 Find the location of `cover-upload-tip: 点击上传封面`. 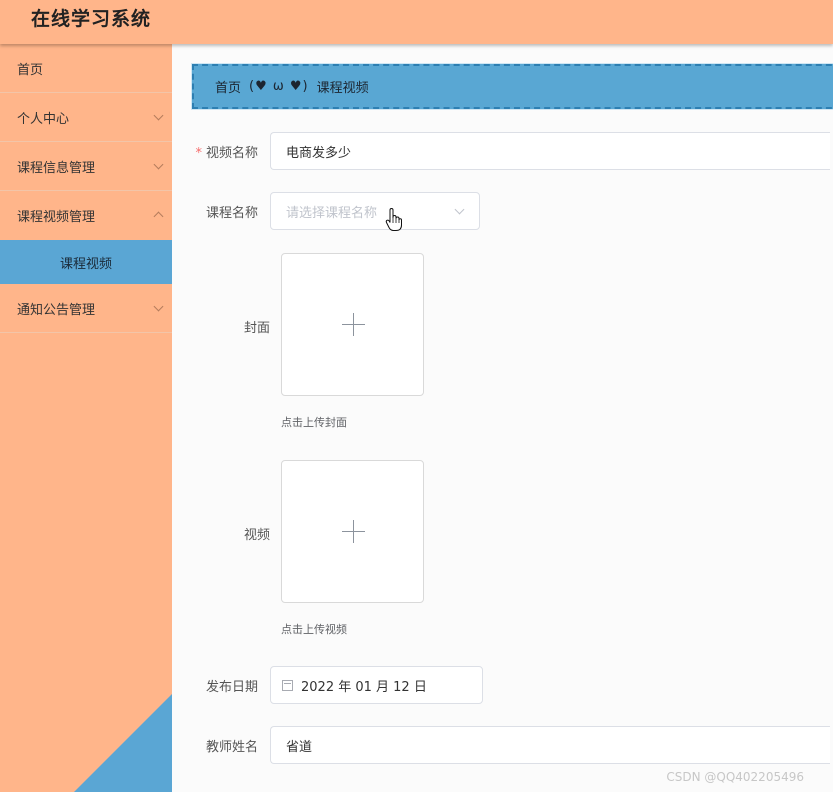

cover-upload-tip: 点击上传封面 is located at coordinates (314, 422).